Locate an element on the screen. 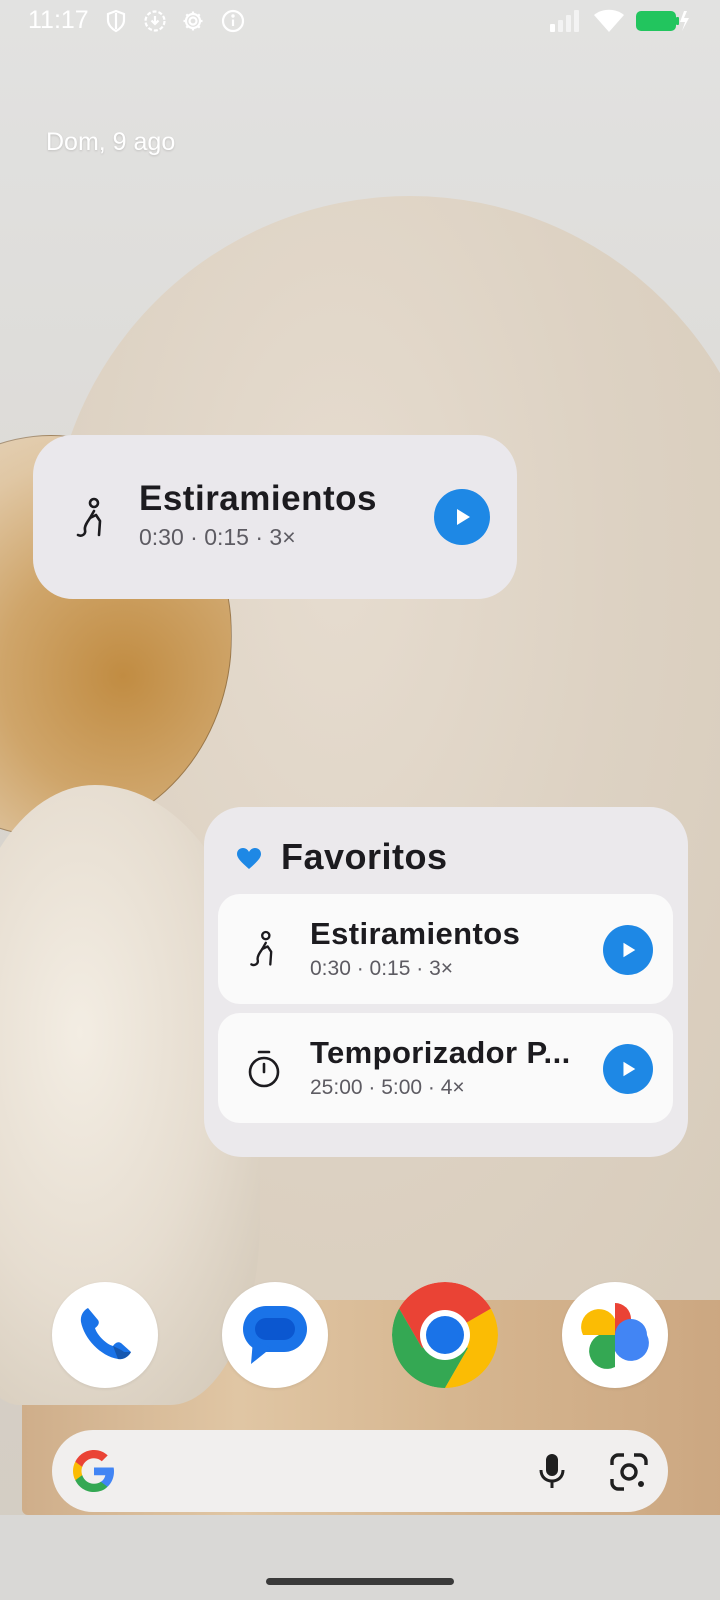 This screenshot has height=1600, width=720. routine-widget-meta: 0:30 · 0:15 · 3× is located at coordinates (217, 537).